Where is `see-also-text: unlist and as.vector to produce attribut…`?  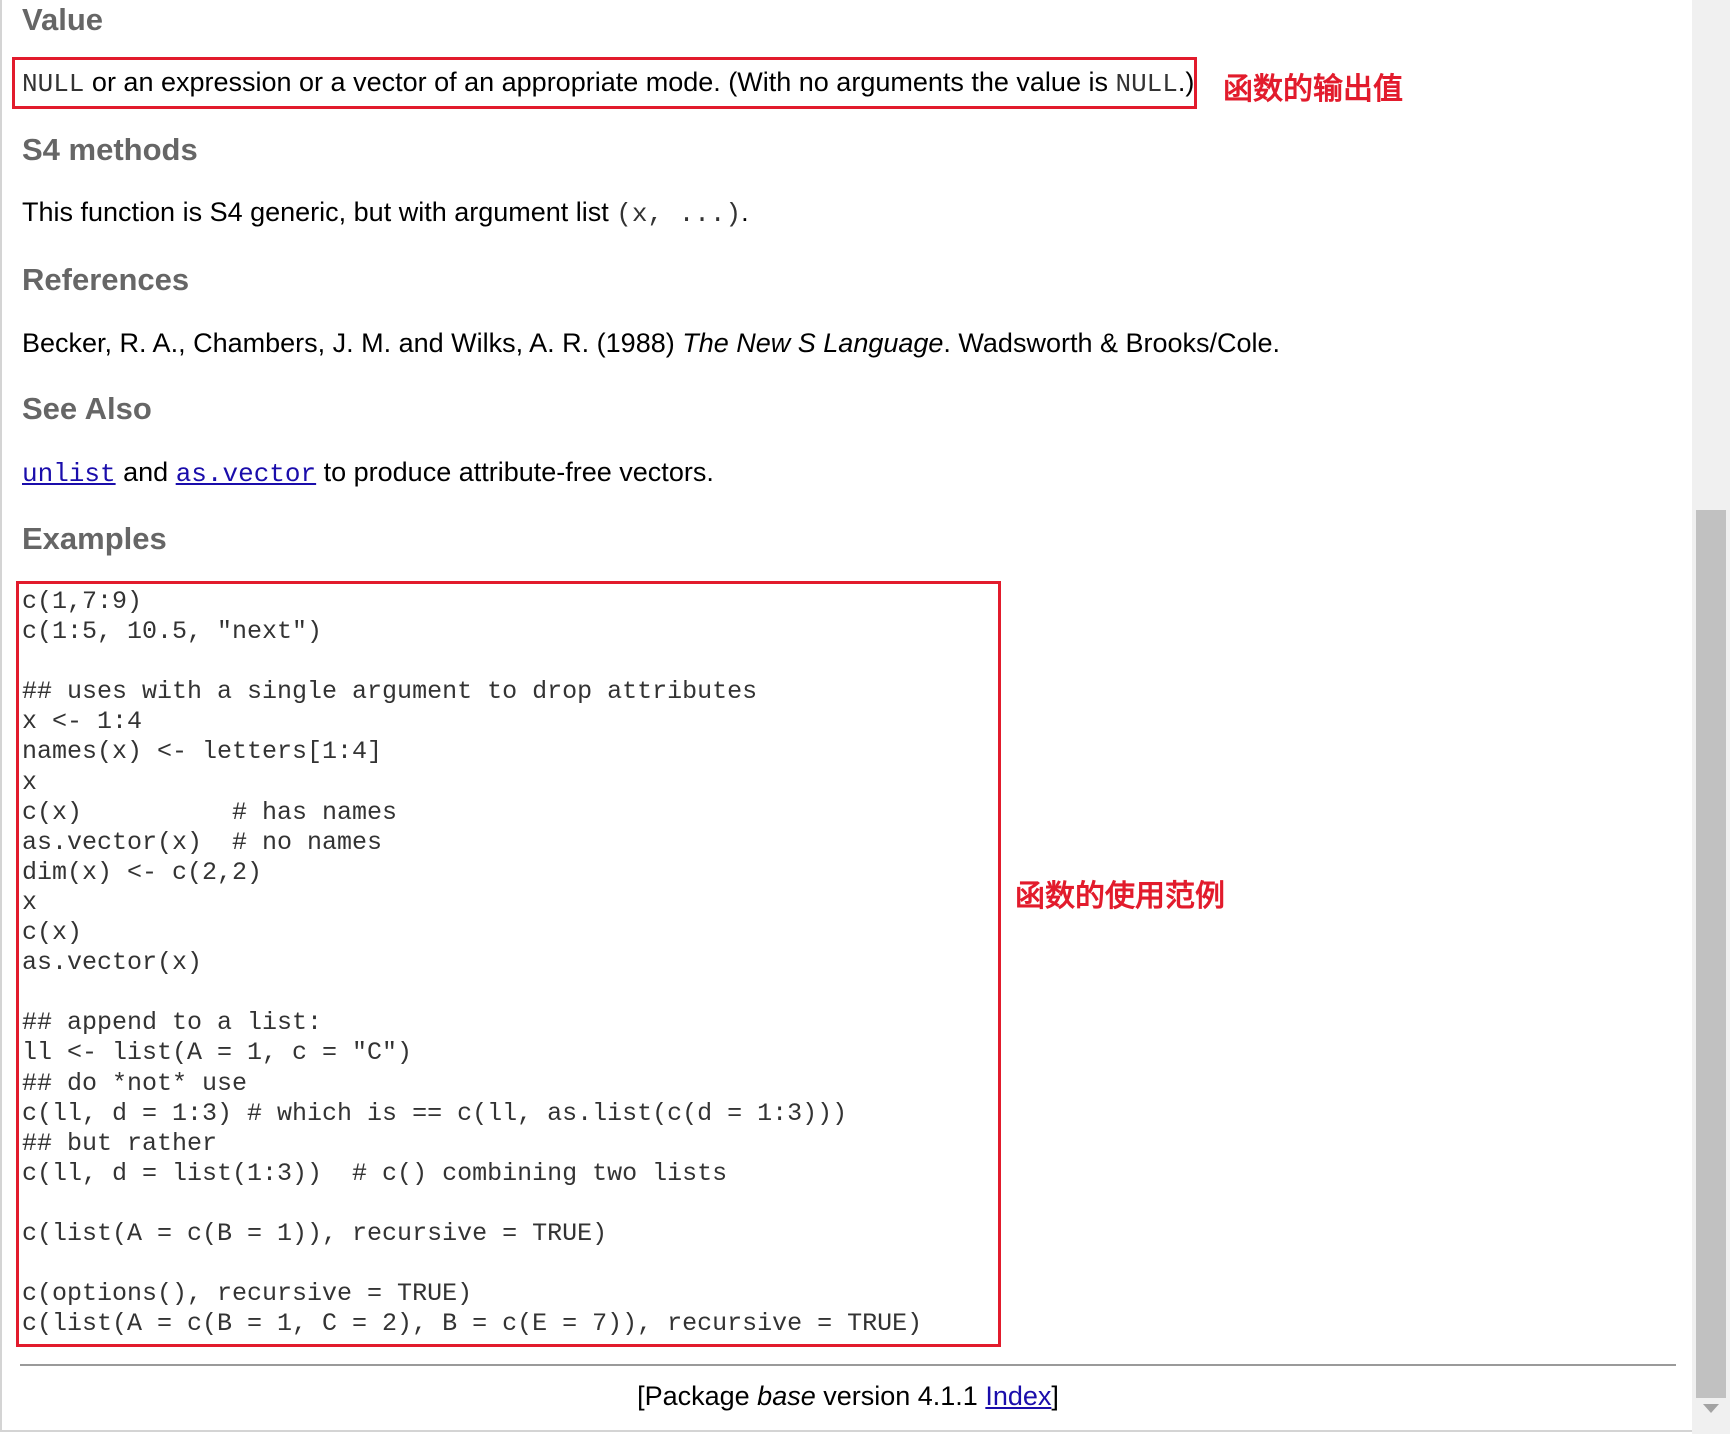
see-also-text: unlist and as.vector to produce attribut… is located at coordinates (368, 473).